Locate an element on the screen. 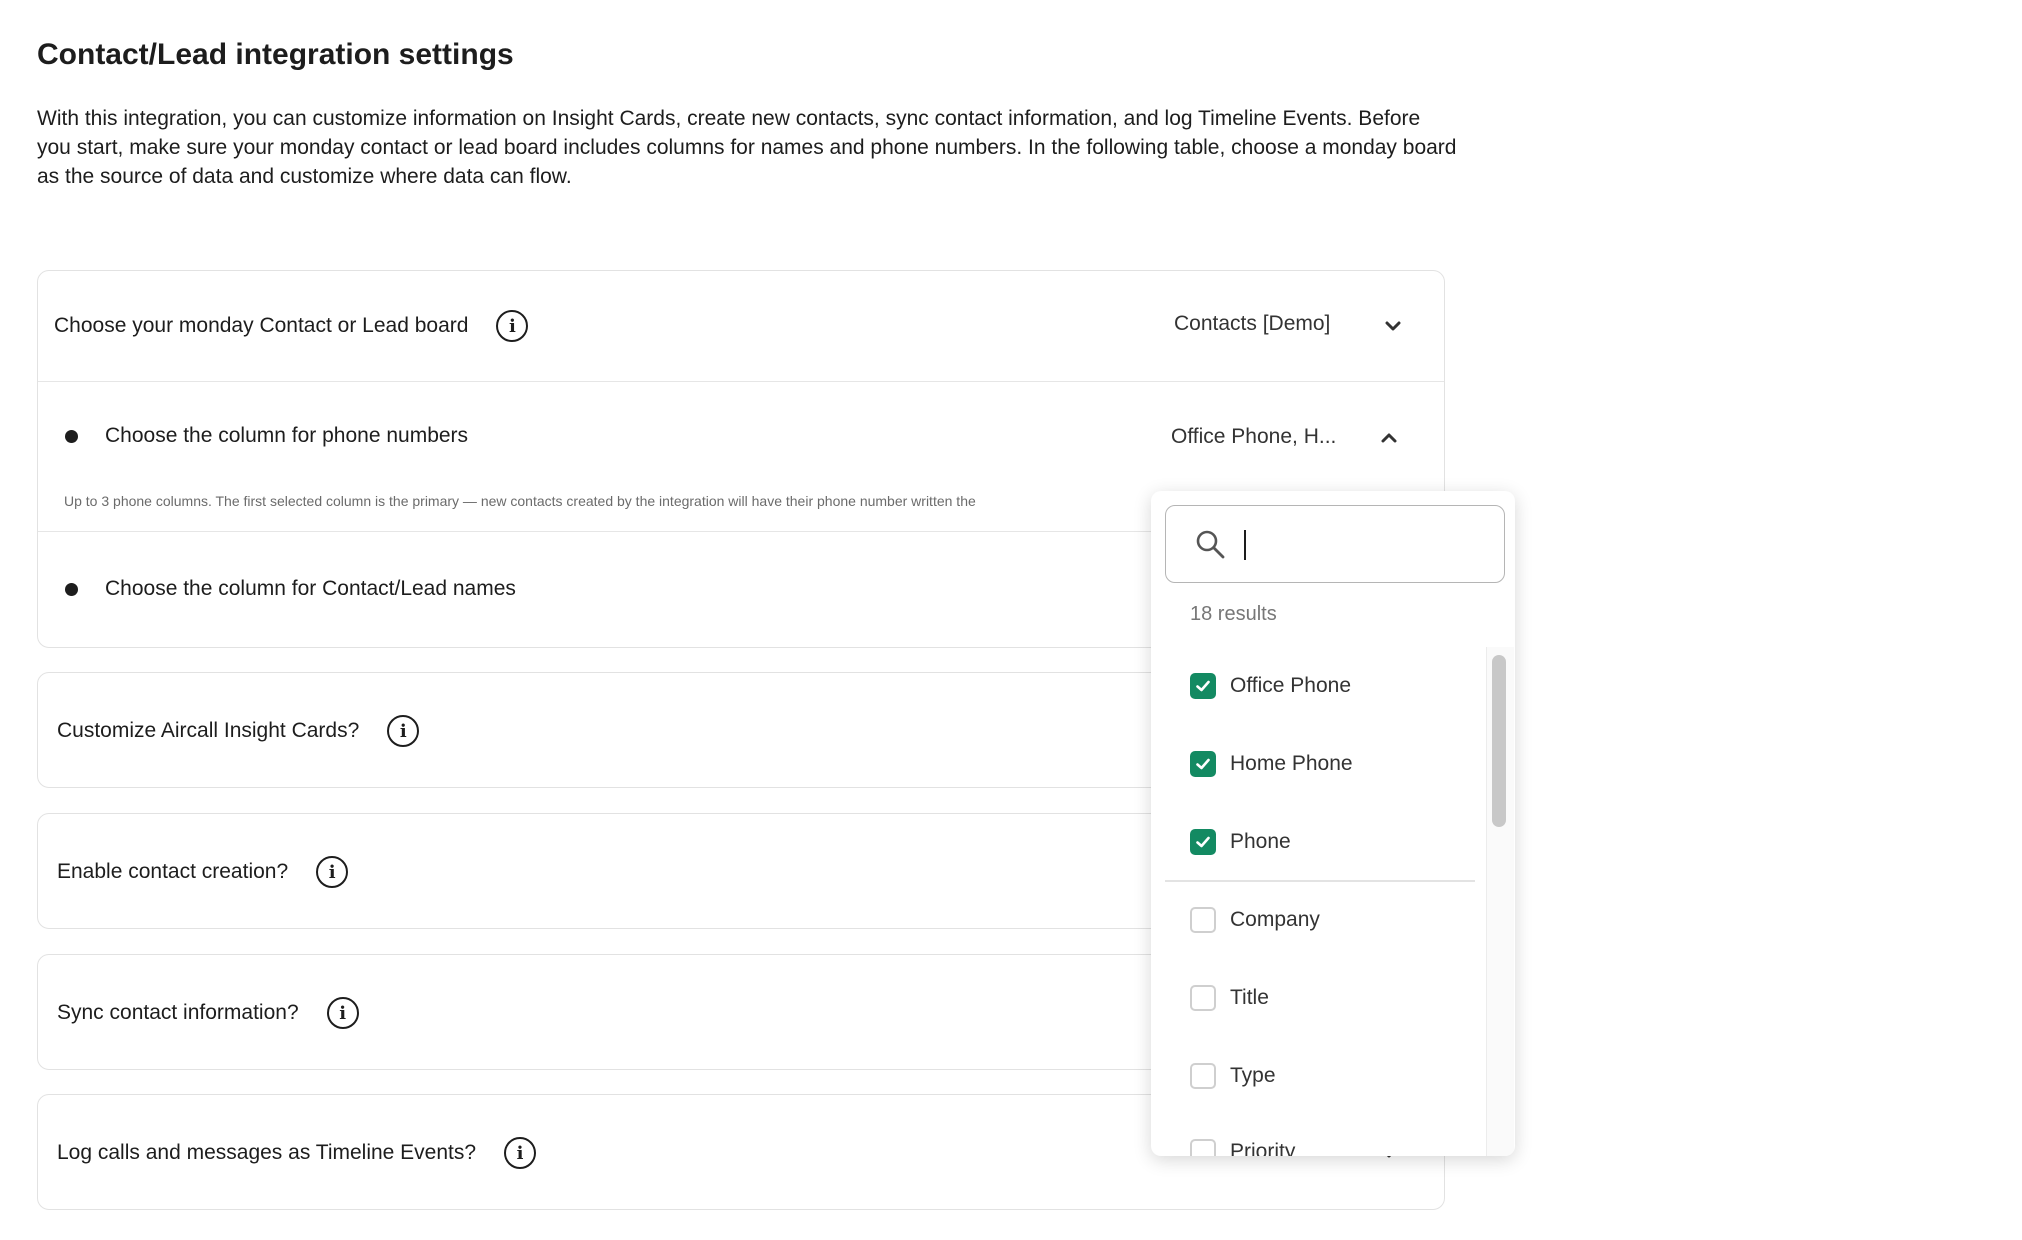 This screenshot has width=2022, height=1240. option-label: Home Phone is located at coordinates (1291, 763).